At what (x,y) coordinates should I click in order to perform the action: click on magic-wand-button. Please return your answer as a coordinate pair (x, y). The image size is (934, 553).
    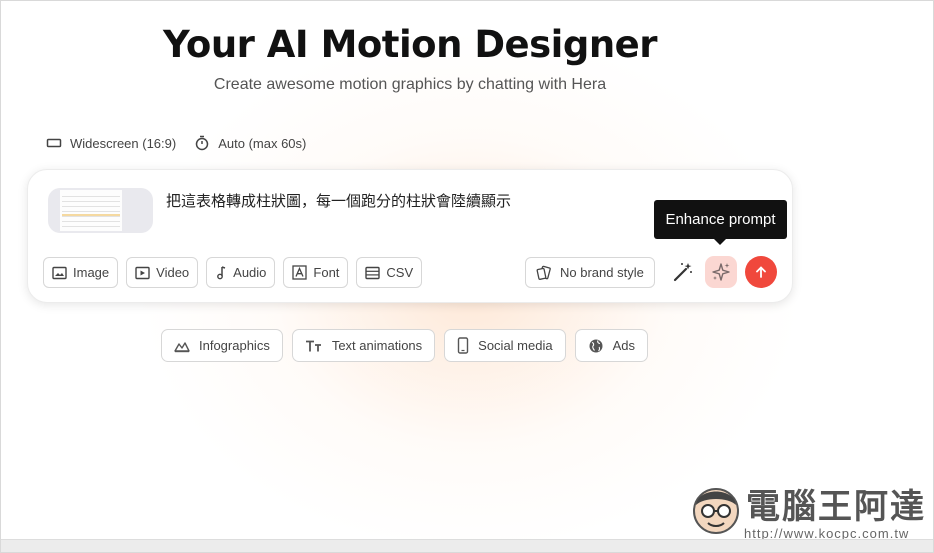
    Looking at the image, I should click on (683, 272).